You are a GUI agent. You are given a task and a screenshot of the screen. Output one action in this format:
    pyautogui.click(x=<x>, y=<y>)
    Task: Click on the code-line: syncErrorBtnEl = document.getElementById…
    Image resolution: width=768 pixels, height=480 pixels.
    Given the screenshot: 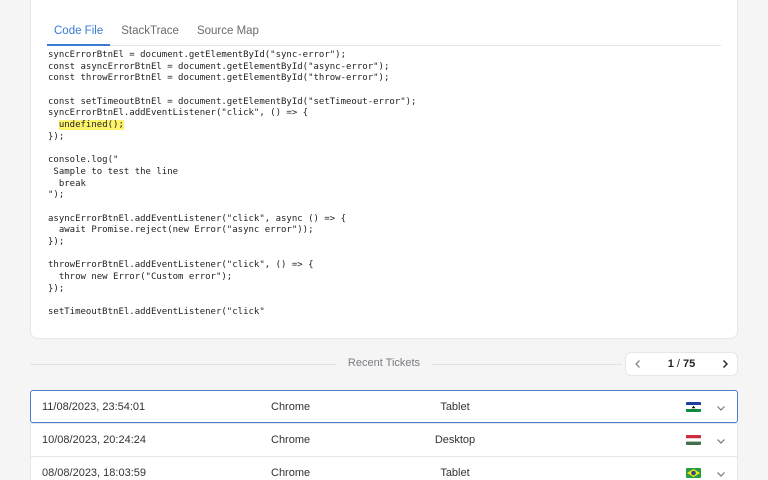 What is the action you would take?
    pyautogui.click(x=197, y=55)
    